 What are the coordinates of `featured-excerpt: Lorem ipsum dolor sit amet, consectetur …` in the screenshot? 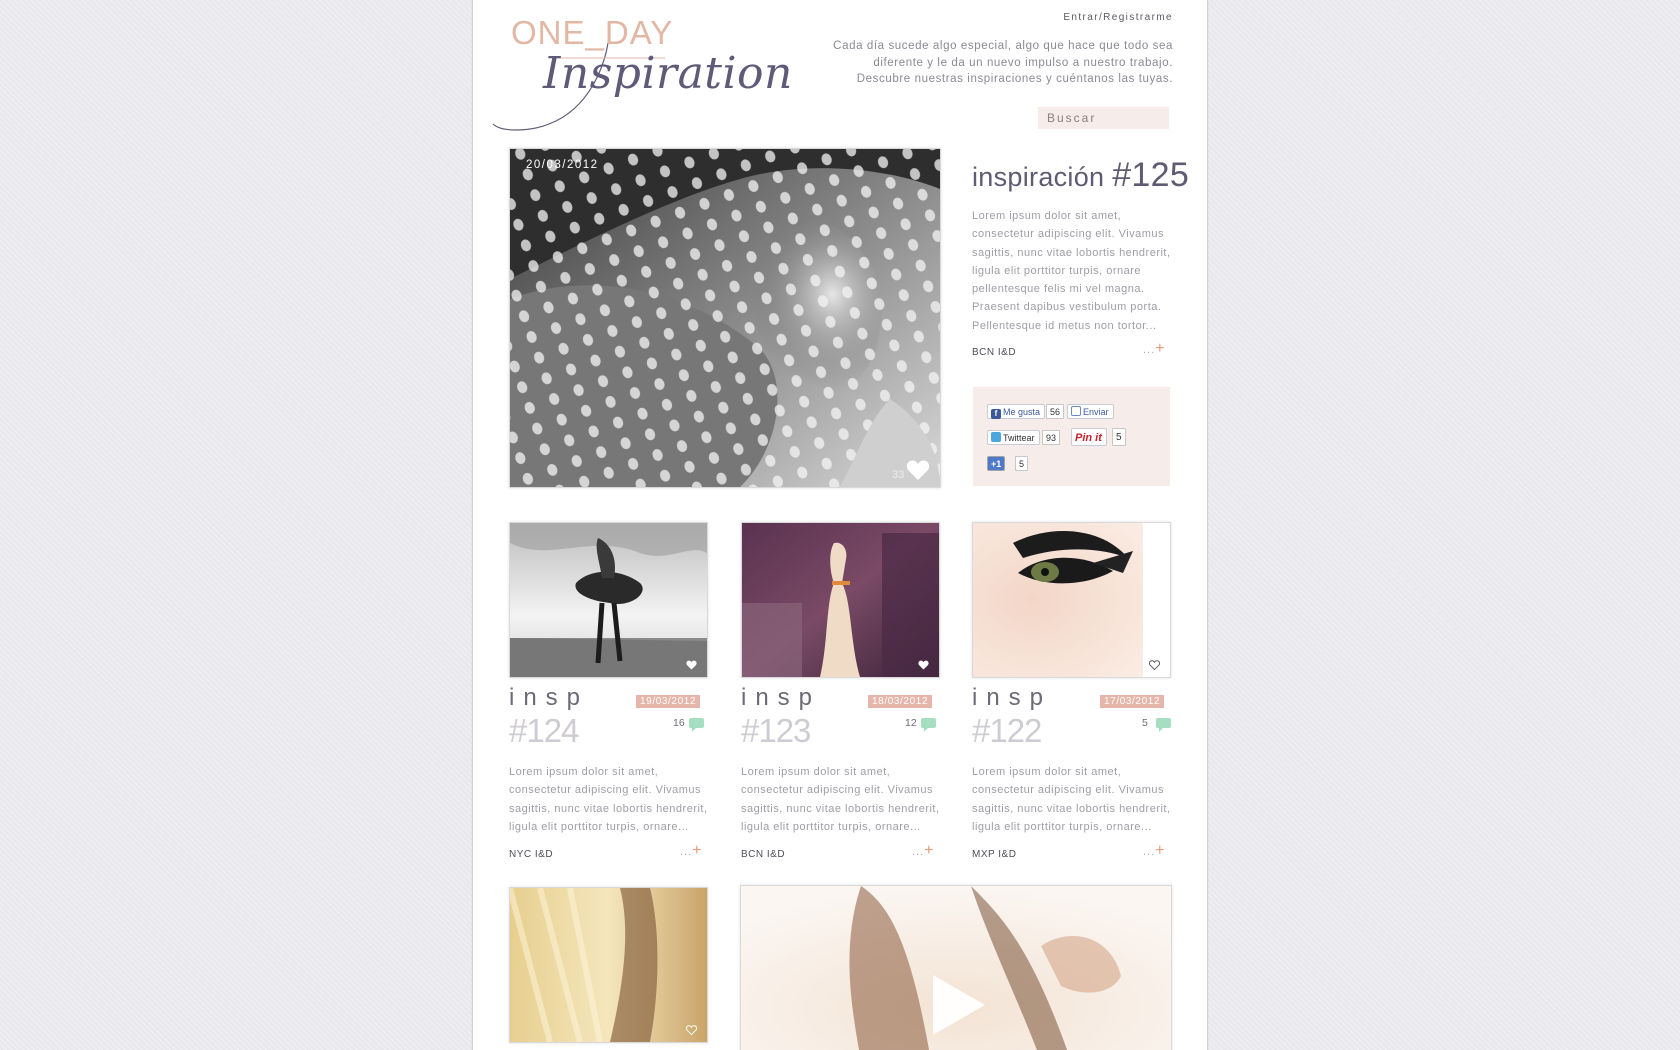 It's located at (1071, 271).